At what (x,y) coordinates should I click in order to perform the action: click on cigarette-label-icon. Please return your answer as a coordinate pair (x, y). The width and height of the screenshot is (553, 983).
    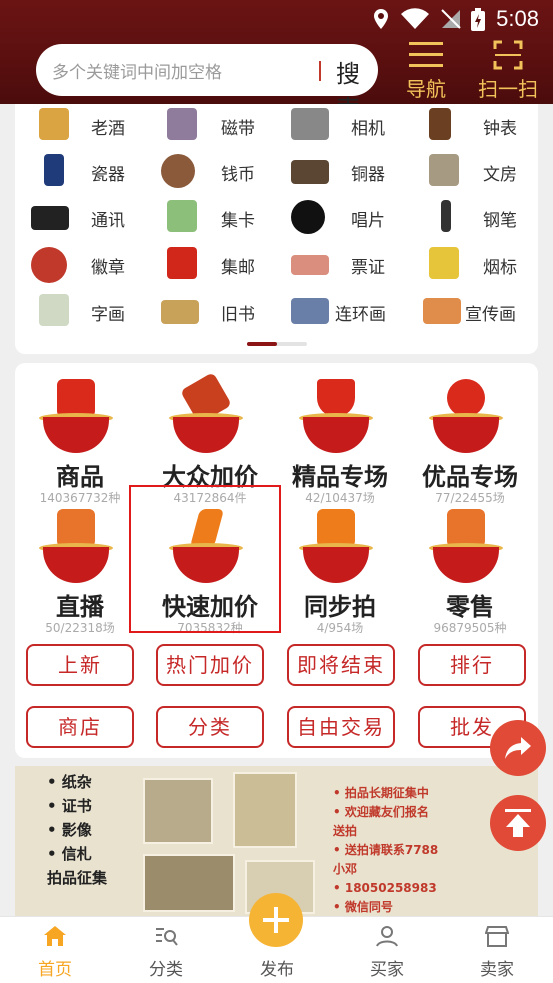
    Looking at the image, I should click on (444, 263).